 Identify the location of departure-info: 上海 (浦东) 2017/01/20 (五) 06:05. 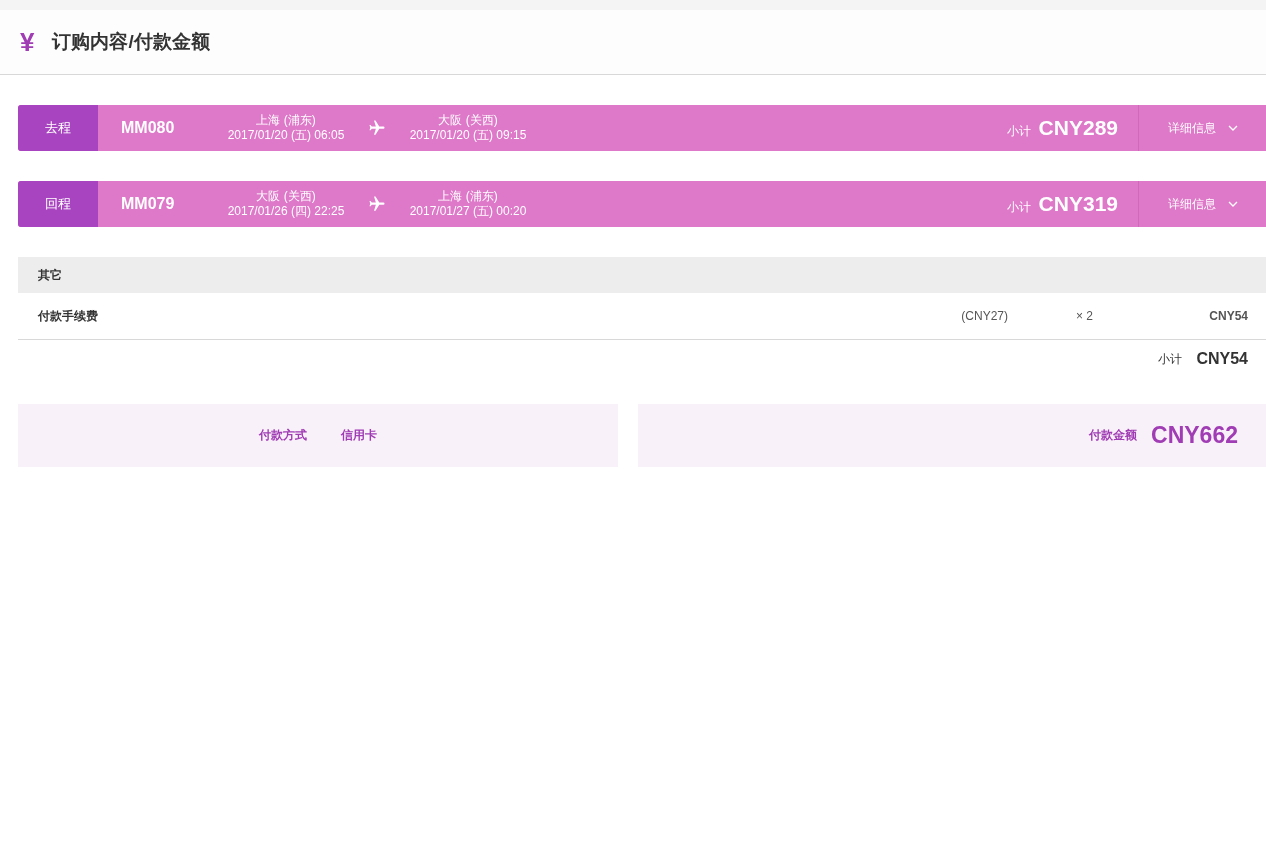
(286, 128).